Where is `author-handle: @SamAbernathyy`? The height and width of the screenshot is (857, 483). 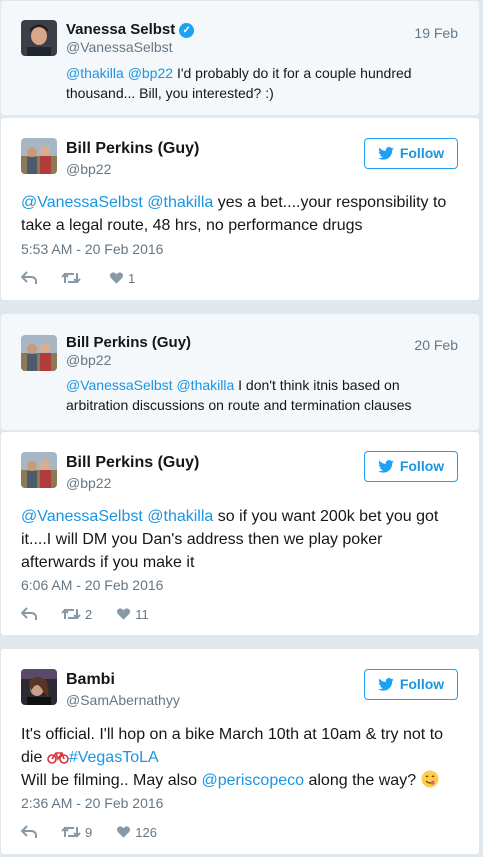
author-handle: @SamAbernathyy is located at coordinates (123, 700).